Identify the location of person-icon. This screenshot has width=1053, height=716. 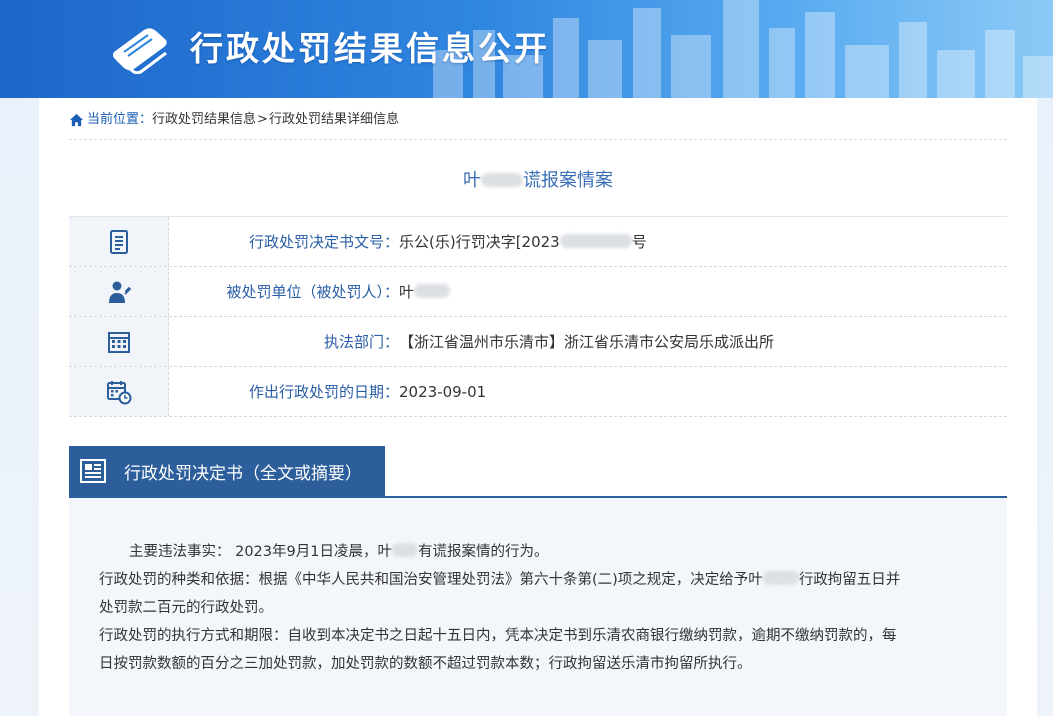
(119, 292).